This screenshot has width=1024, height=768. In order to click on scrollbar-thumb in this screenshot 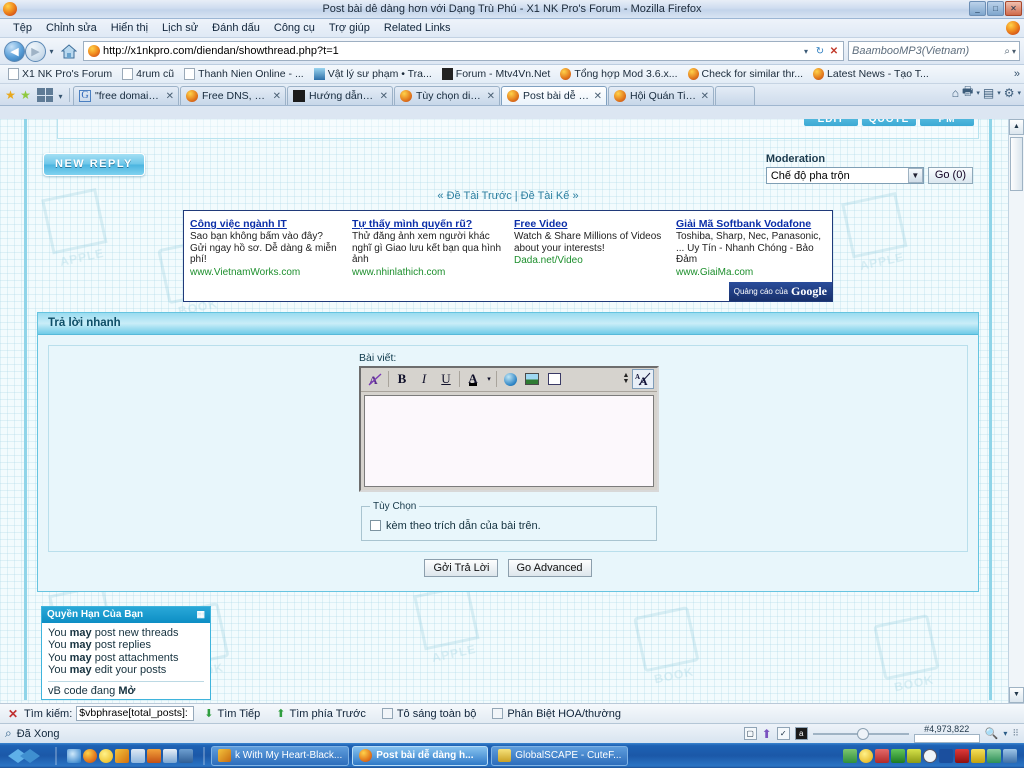, I will do `click(1016, 164)`.